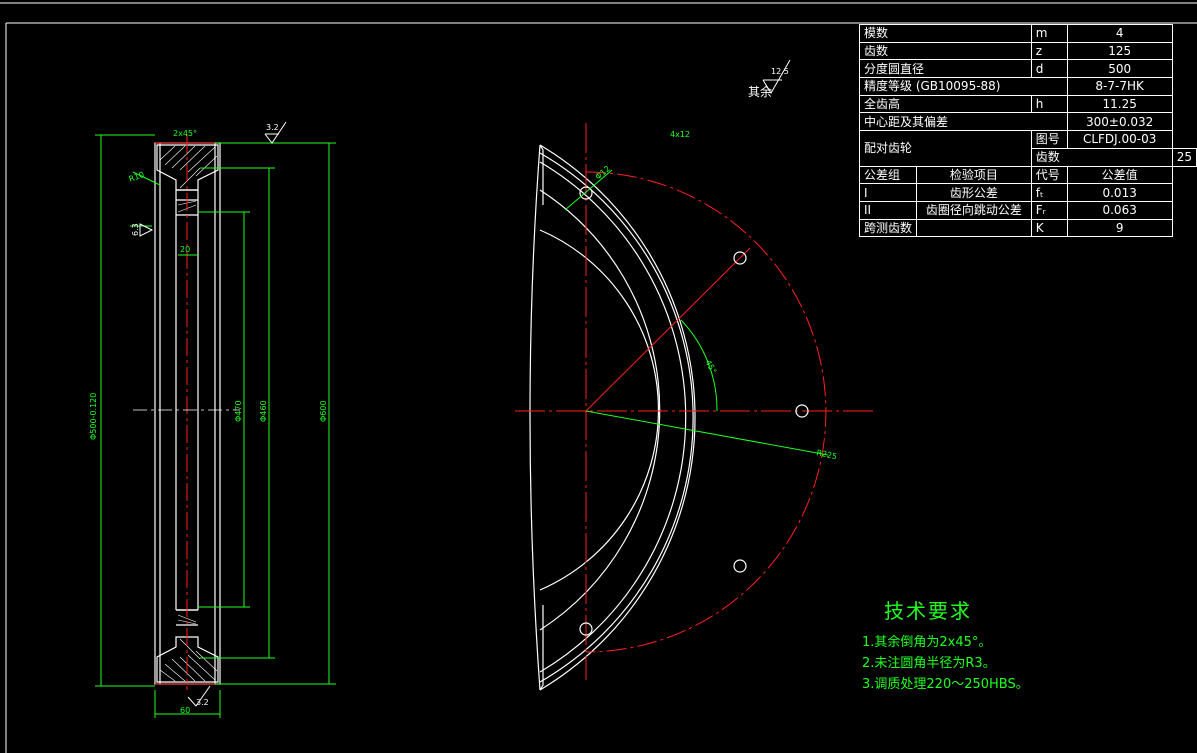 The height and width of the screenshot is (753, 1197). Describe the element at coordinates (238, 411) in the screenshot. I see `label-dia-mid1: Φ470` at that location.